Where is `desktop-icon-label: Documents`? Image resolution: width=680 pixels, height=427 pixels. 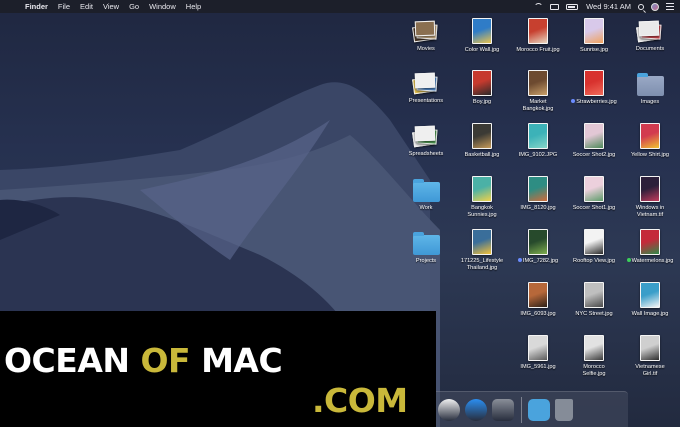
desktop-icon-label: Documents is located at coordinates (650, 49).